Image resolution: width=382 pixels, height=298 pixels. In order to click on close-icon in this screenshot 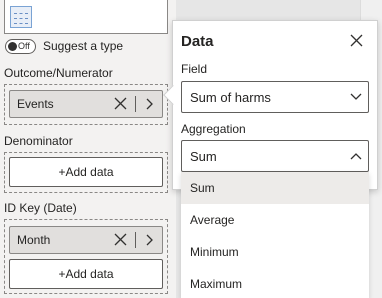, I will do `click(356, 40)`.